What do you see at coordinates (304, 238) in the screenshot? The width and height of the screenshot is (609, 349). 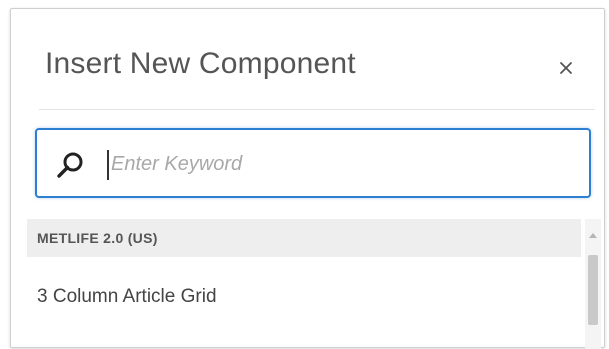 I see `group-header: METLIFE 2.0 (US)` at bounding box center [304, 238].